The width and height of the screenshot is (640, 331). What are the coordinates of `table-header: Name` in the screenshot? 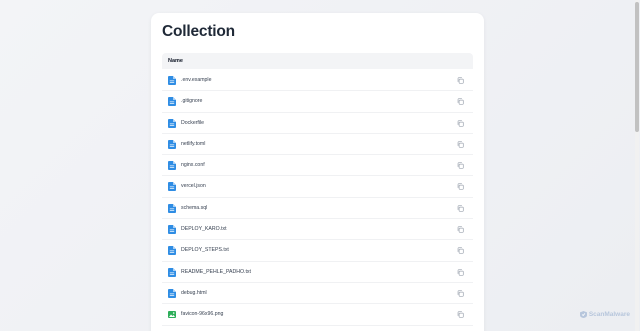 It's located at (317, 61).